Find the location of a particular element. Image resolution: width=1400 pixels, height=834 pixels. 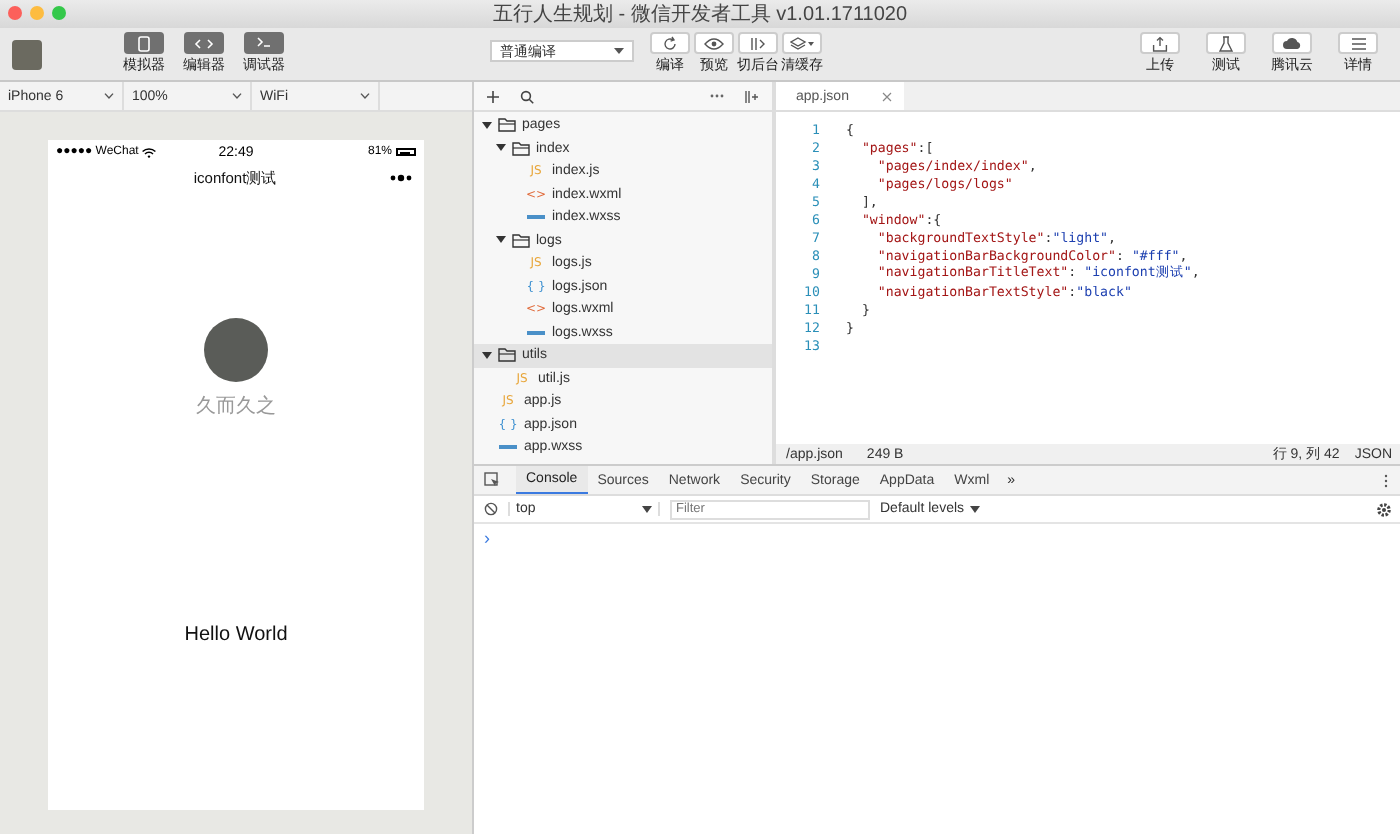

flask-icon is located at coordinates (1226, 43).